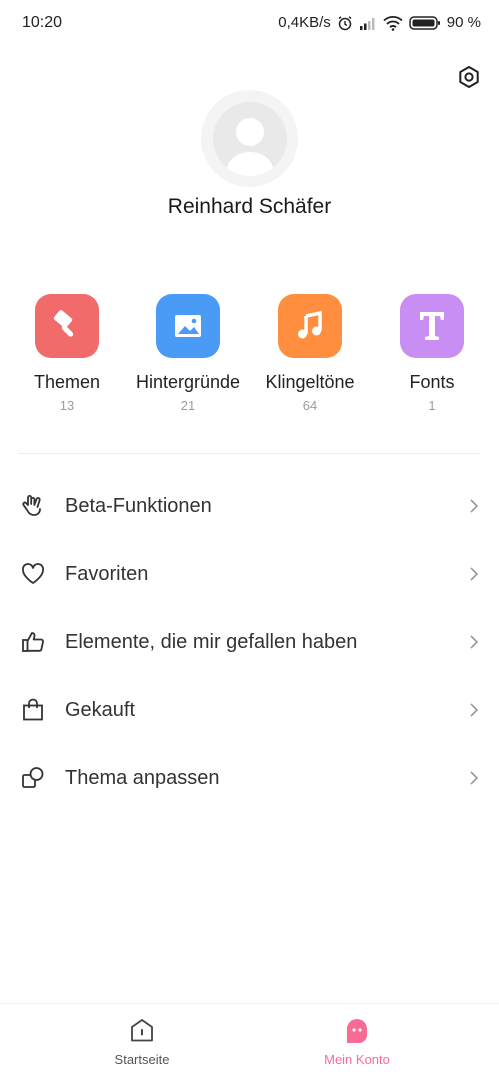  I want to click on avatar, so click(249, 138).